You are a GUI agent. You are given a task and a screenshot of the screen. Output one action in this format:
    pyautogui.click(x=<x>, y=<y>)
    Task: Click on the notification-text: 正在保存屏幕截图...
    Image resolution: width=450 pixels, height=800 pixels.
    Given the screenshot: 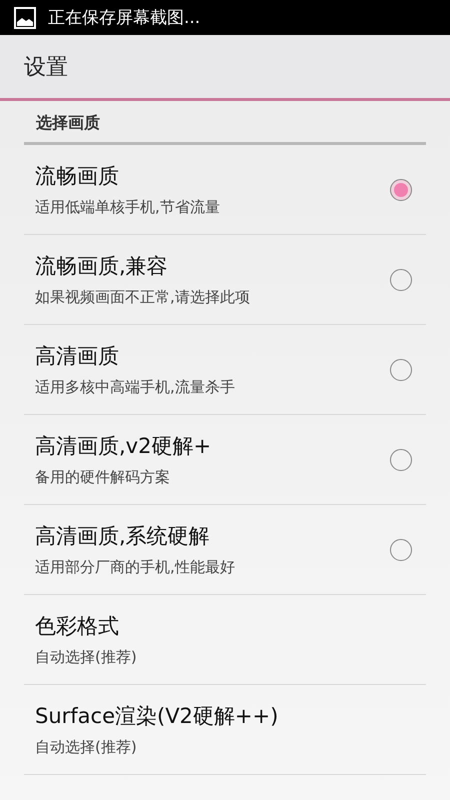 What is the action you would take?
    pyautogui.click(x=124, y=18)
    